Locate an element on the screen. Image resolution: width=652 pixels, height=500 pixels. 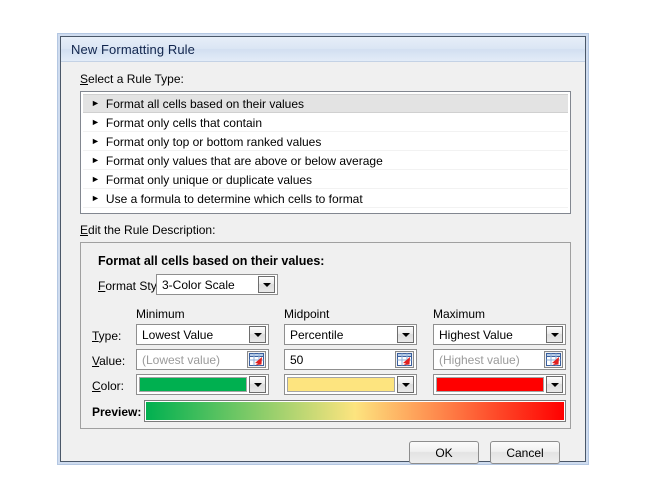
column-header-maximum: Maximum is located at coordinates (459, 314).